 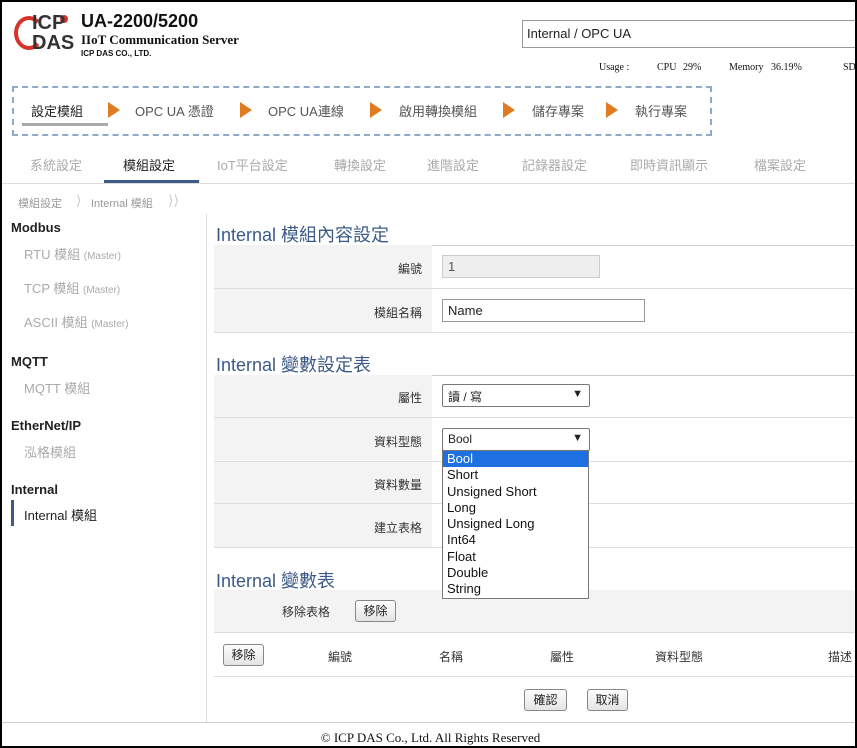 I want to click on product-subtitle: IIoT Communication Server, so click(x=160, y=39).